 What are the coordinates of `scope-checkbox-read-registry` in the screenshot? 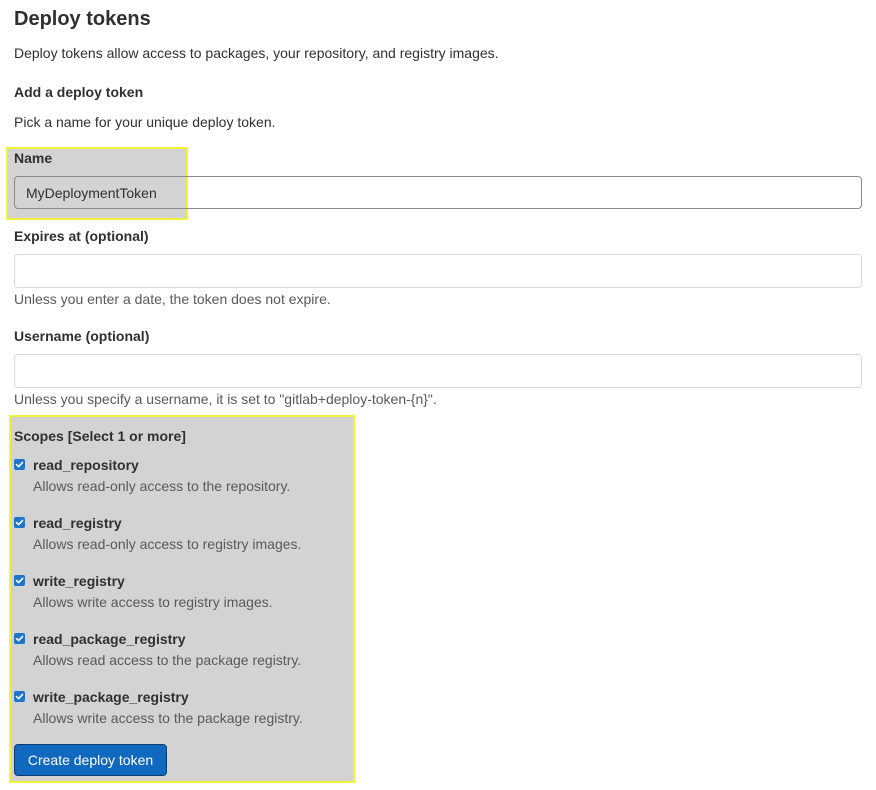 It's located at (19, 522).